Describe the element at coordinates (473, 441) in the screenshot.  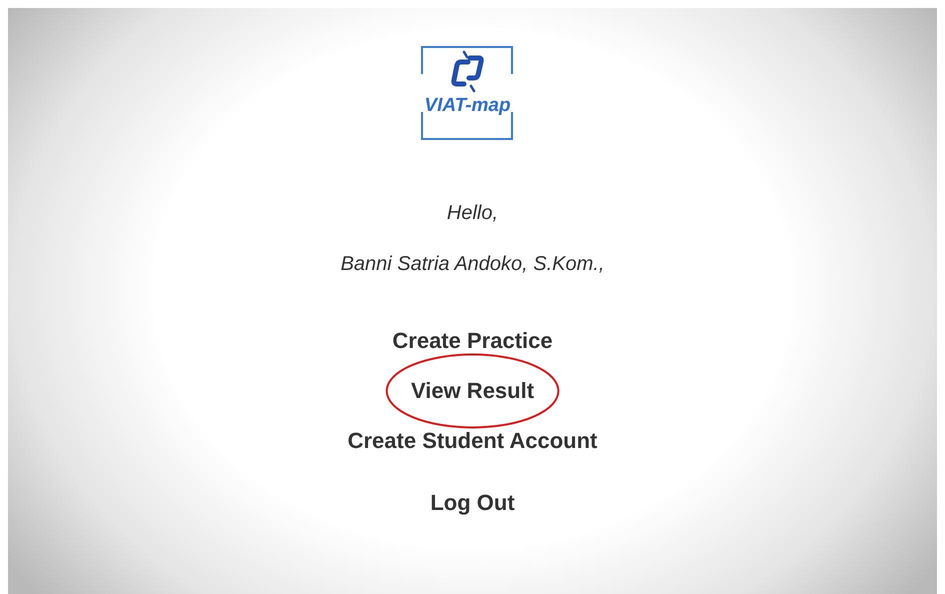
I see `menu-link: Create Student Account` at that location.